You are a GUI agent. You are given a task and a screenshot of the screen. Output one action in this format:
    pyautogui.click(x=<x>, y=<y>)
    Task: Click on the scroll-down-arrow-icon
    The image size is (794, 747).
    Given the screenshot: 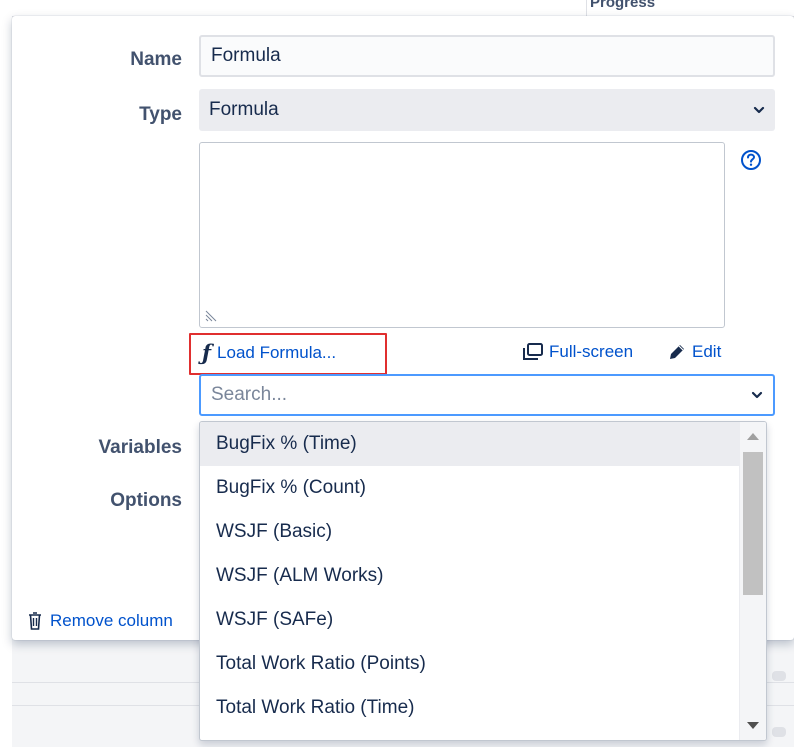 What is the action you would take?
    pyautogui.click(x=753, y=726)
    